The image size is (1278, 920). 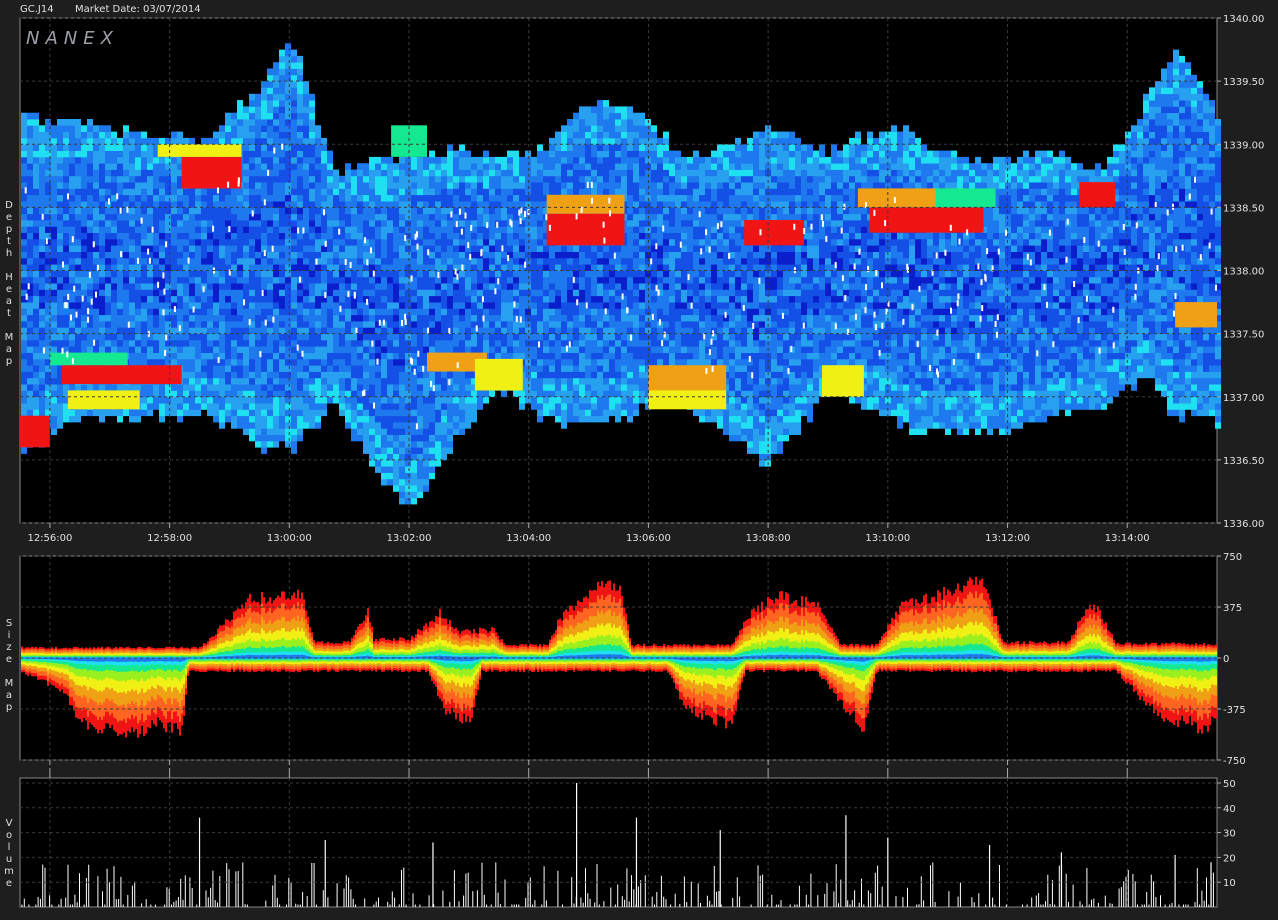 What do you see at coordinates (72, 38) in the screenshot?
I see `nanex-logo: NANEX` at bounding box center [72, 38].